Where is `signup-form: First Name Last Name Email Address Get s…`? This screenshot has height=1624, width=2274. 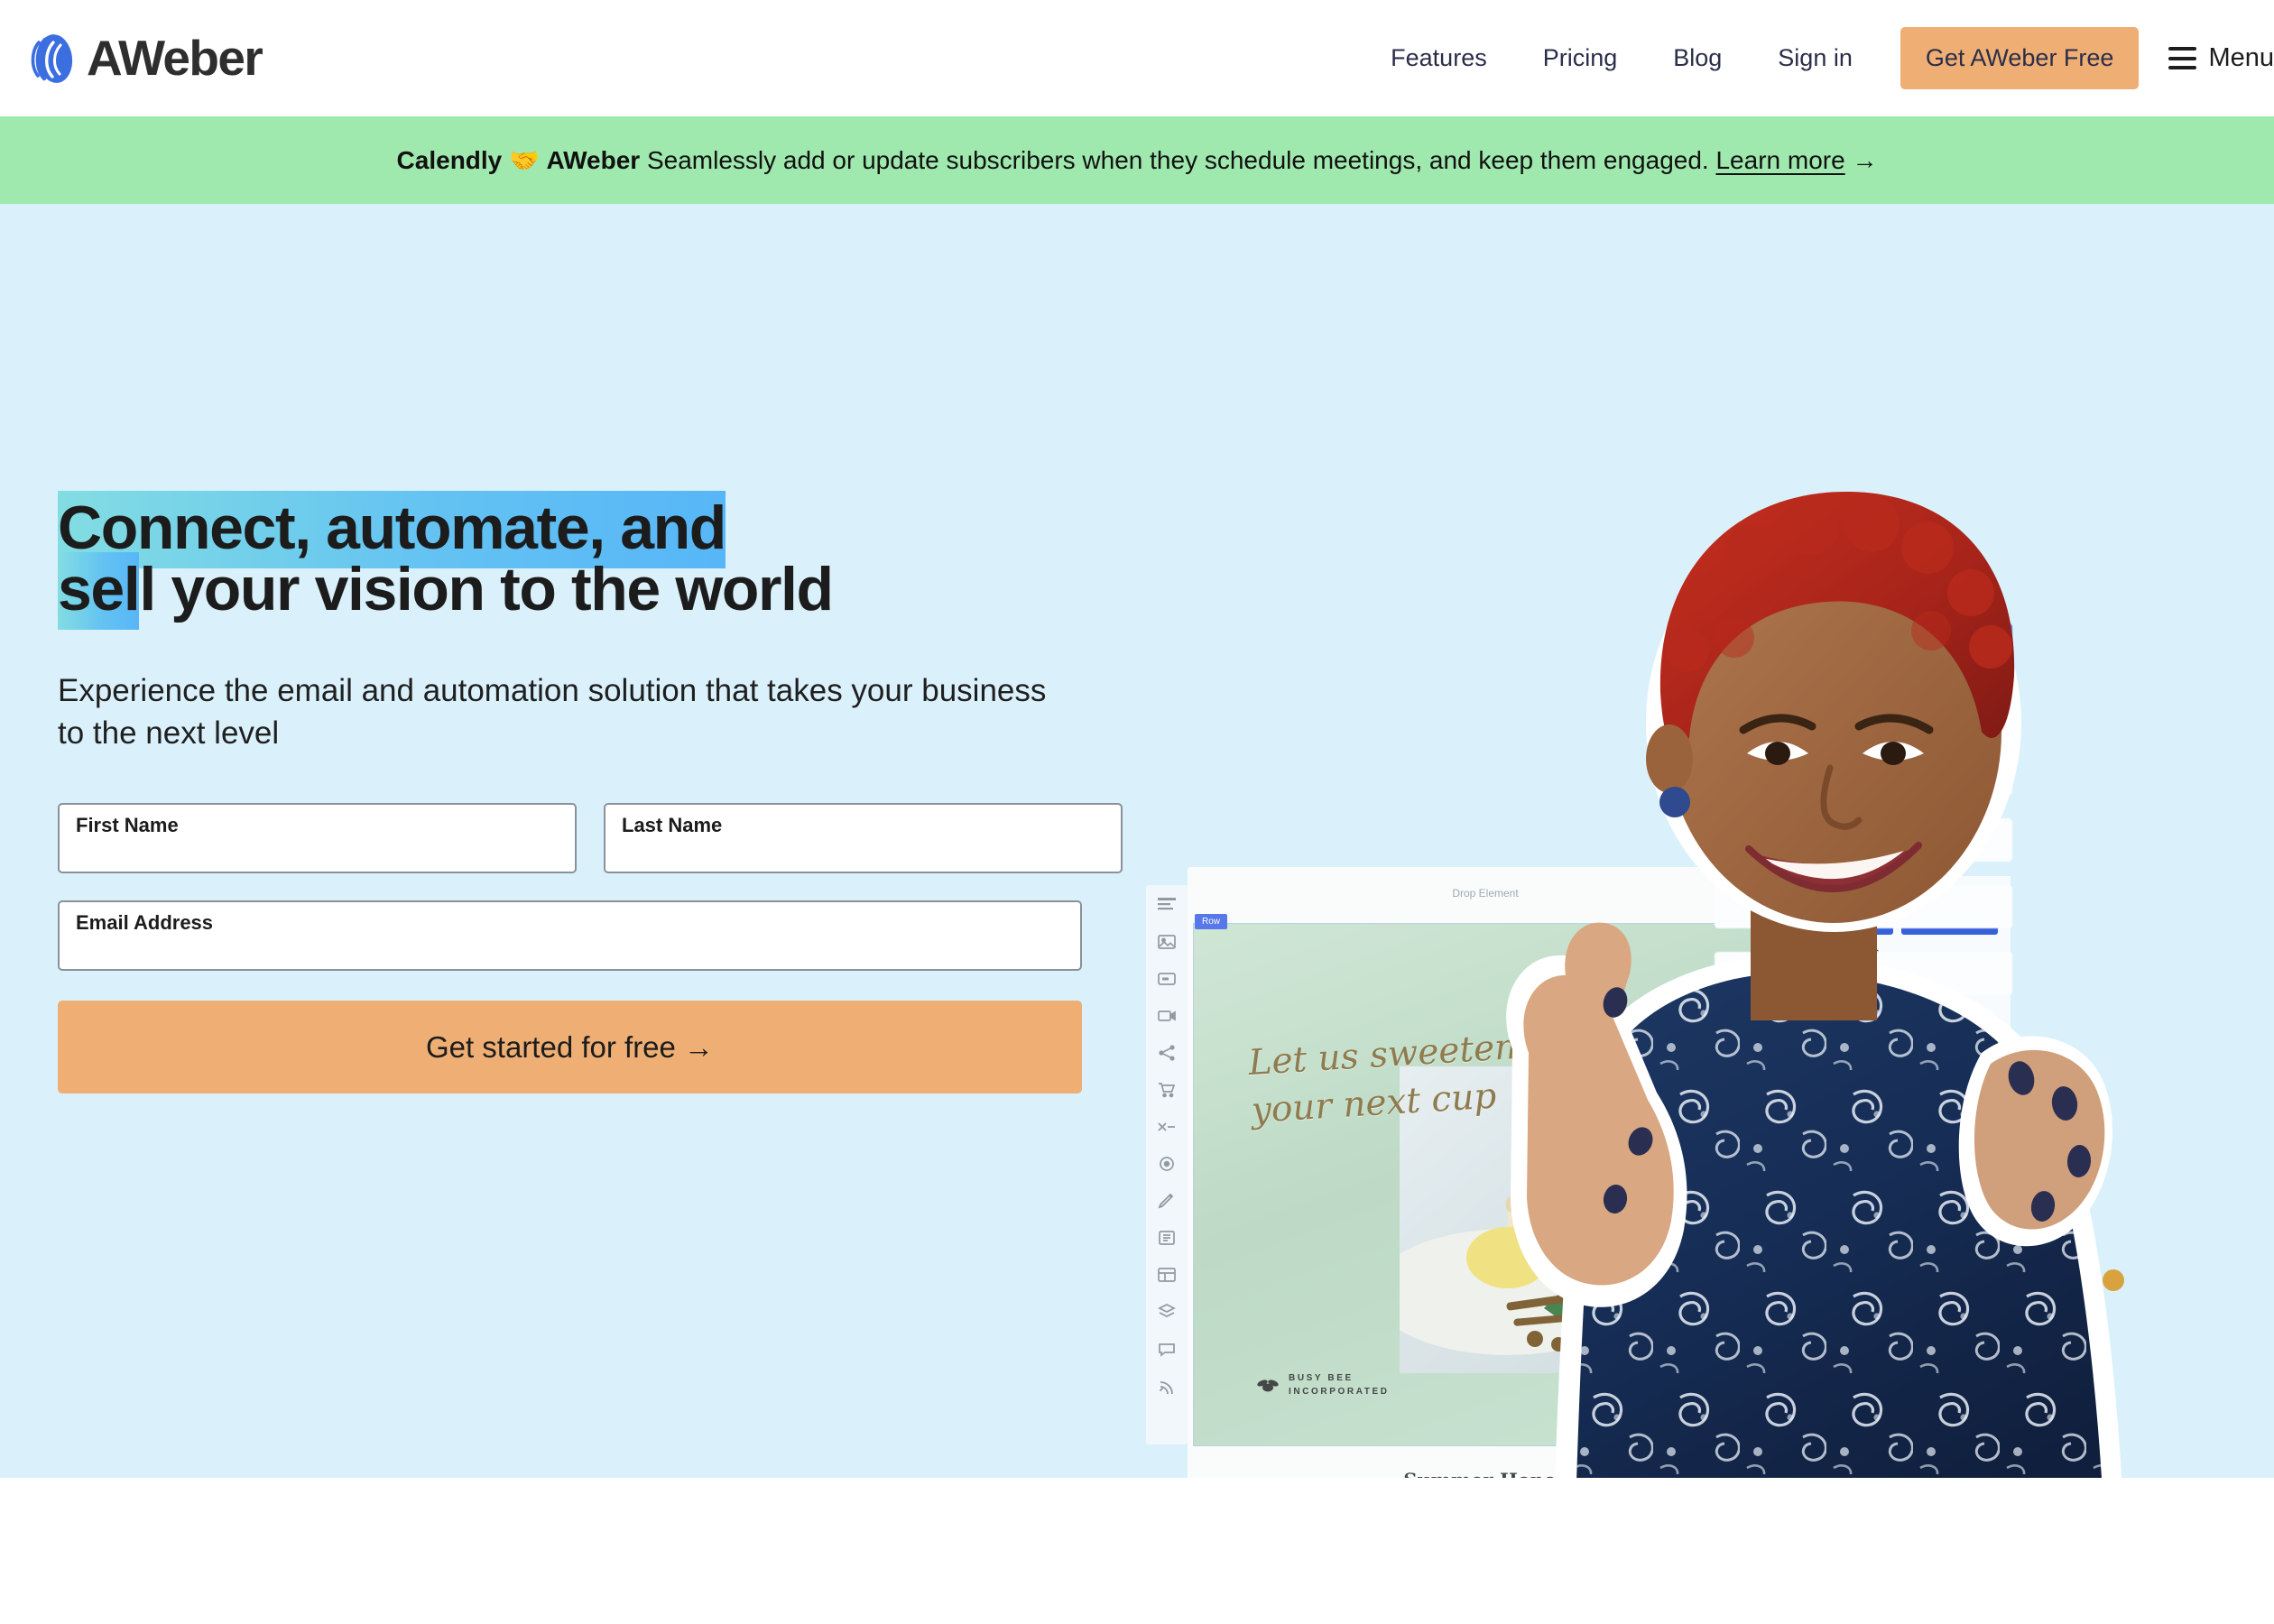 signup-form: First Name Last Name Email Address Get s… is located at coordinates (590, 949).